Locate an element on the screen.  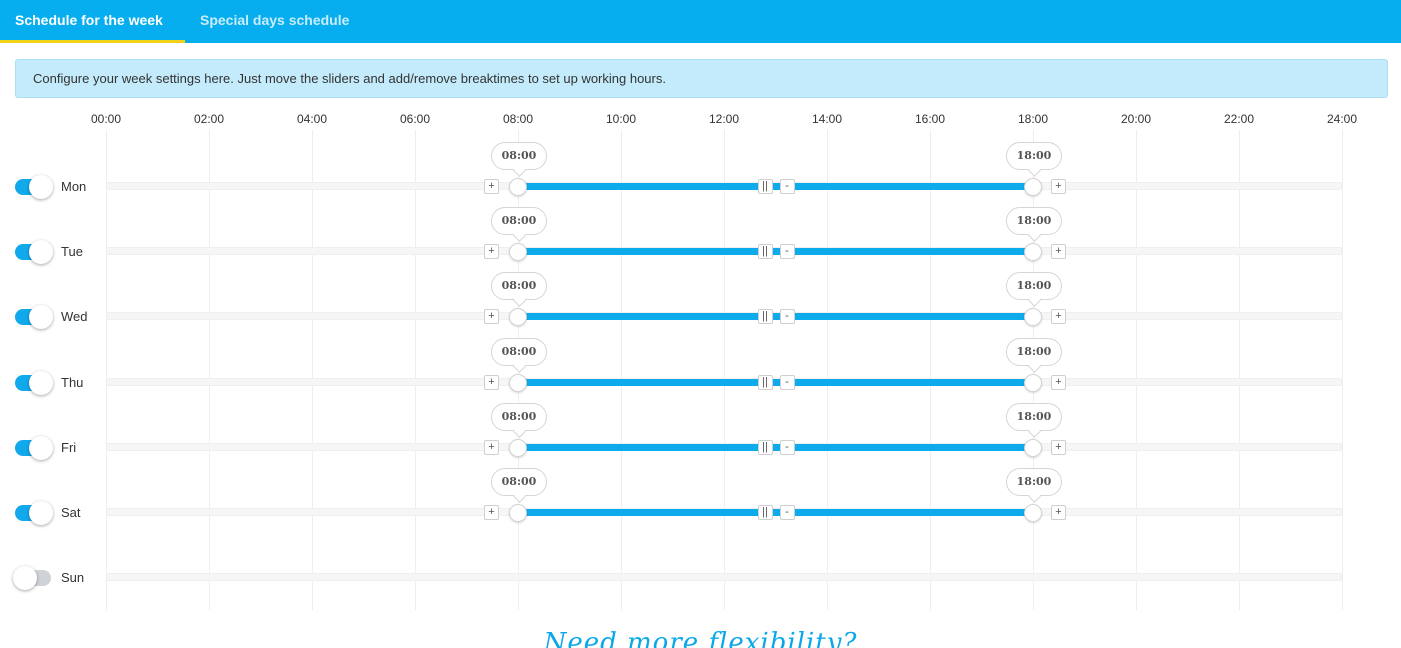
day-row-wed: Wed 08:00 18:00 + + || - is located at coordinates (700, 302).